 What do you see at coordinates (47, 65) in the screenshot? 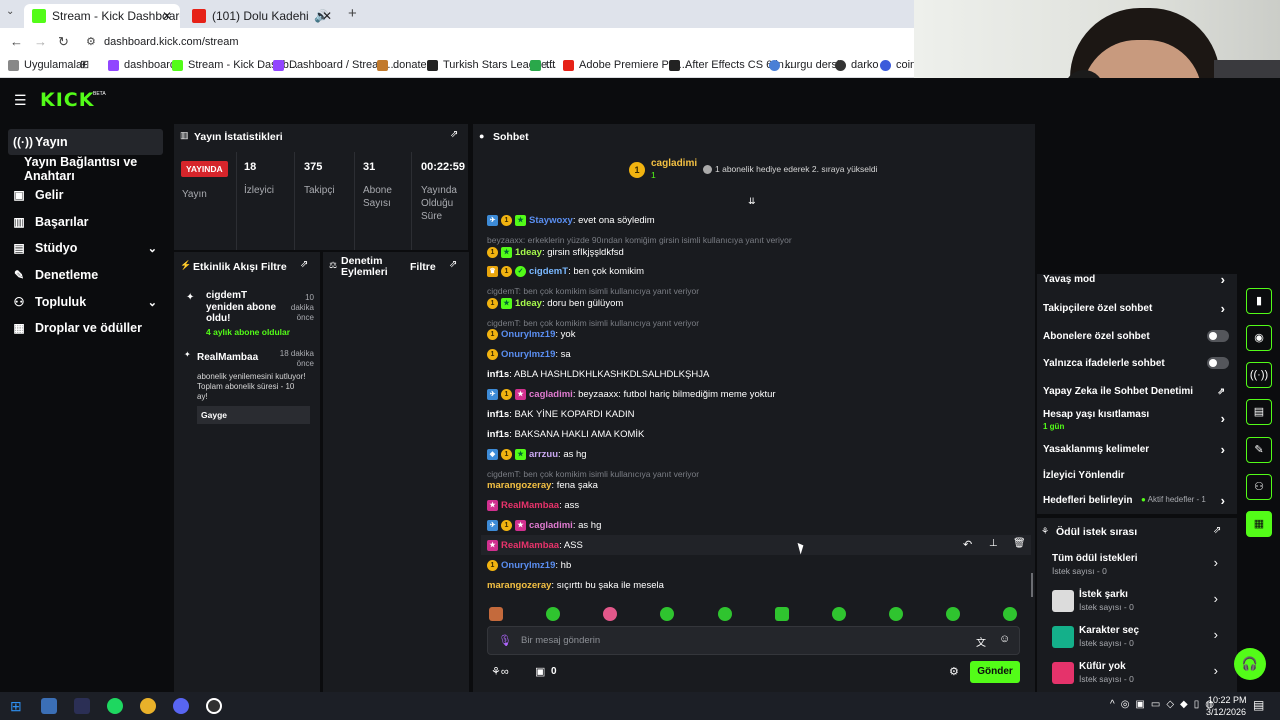
I see `bookmark-apps: Uygulamalar` at bounding box center [47, 65].